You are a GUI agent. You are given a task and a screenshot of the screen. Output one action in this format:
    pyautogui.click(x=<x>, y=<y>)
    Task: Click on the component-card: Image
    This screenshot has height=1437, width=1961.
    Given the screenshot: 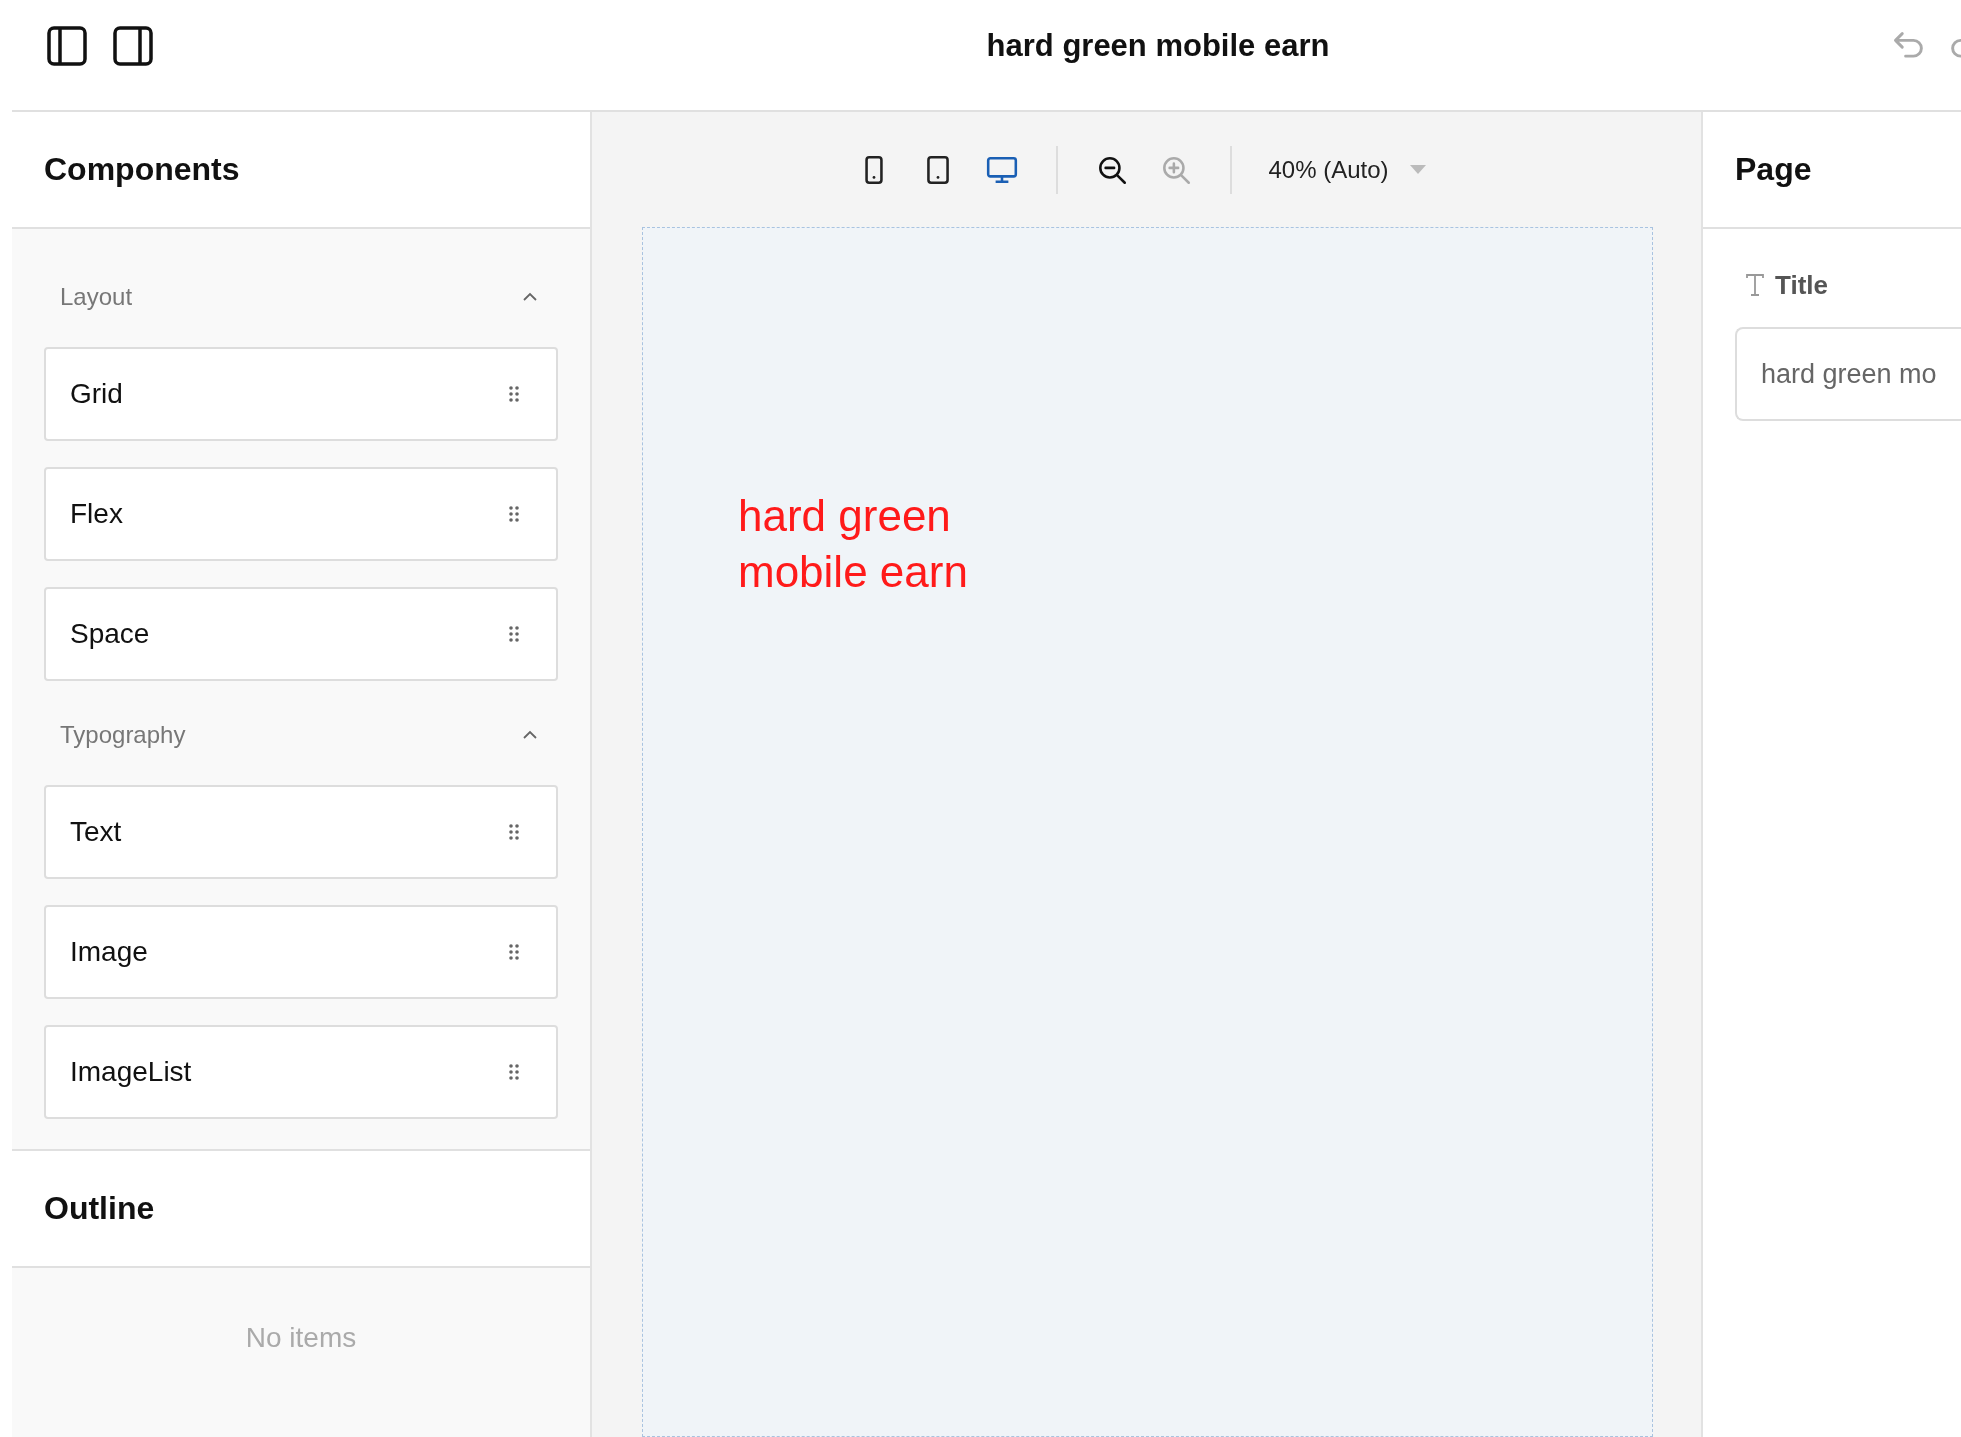 What is the action you would take?
    pyautogui.click(x=301, y=952)
    